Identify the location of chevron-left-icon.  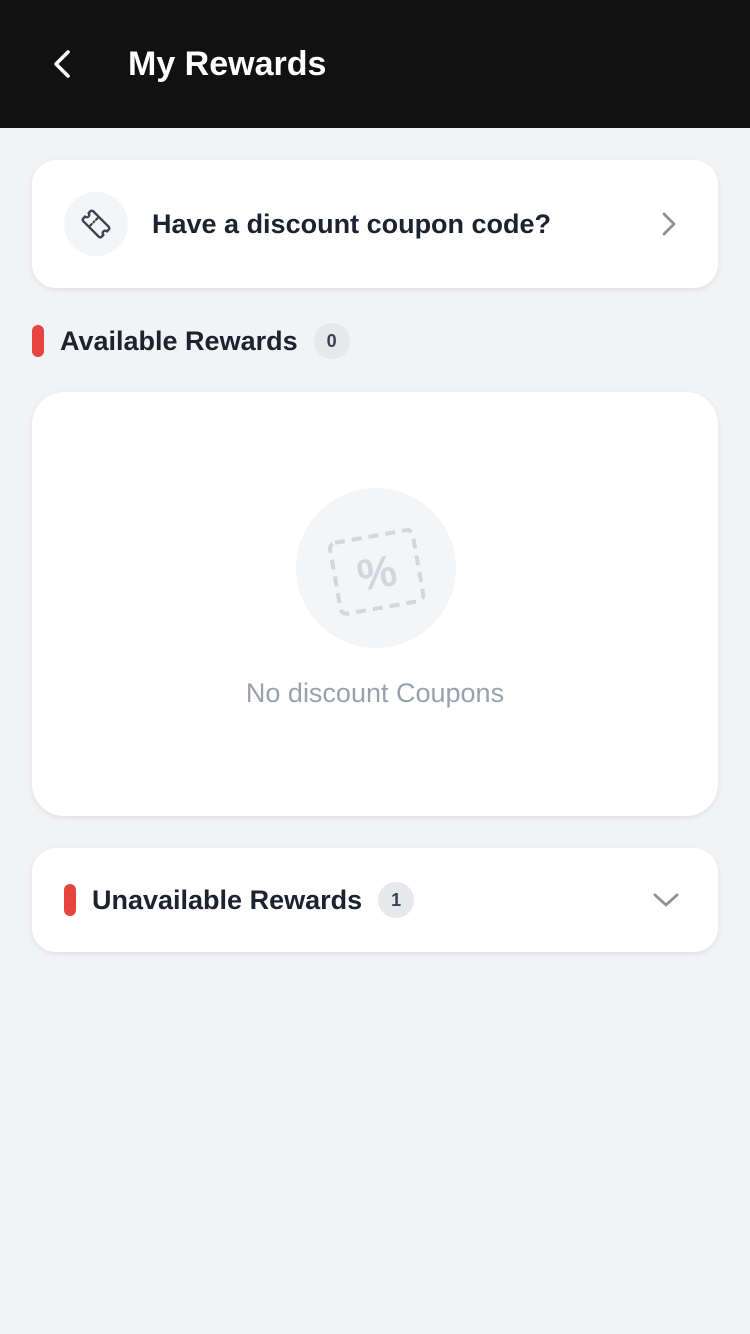
(62, 64).